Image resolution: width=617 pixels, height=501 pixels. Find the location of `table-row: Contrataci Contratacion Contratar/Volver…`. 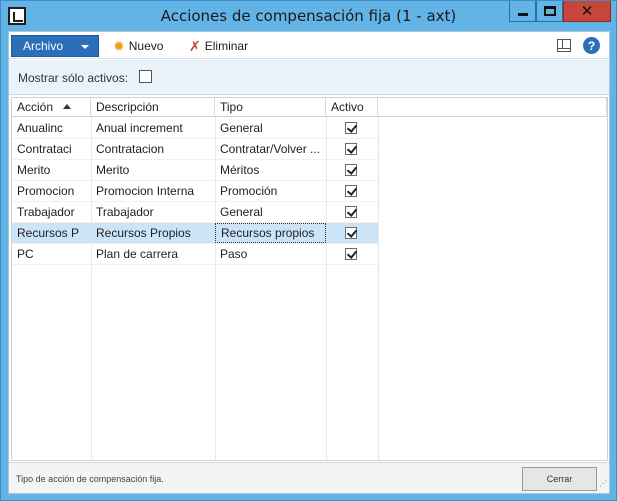

table-row: Contrataci Contratacion Contratar/Volver… is located at coordinates (195, 149).